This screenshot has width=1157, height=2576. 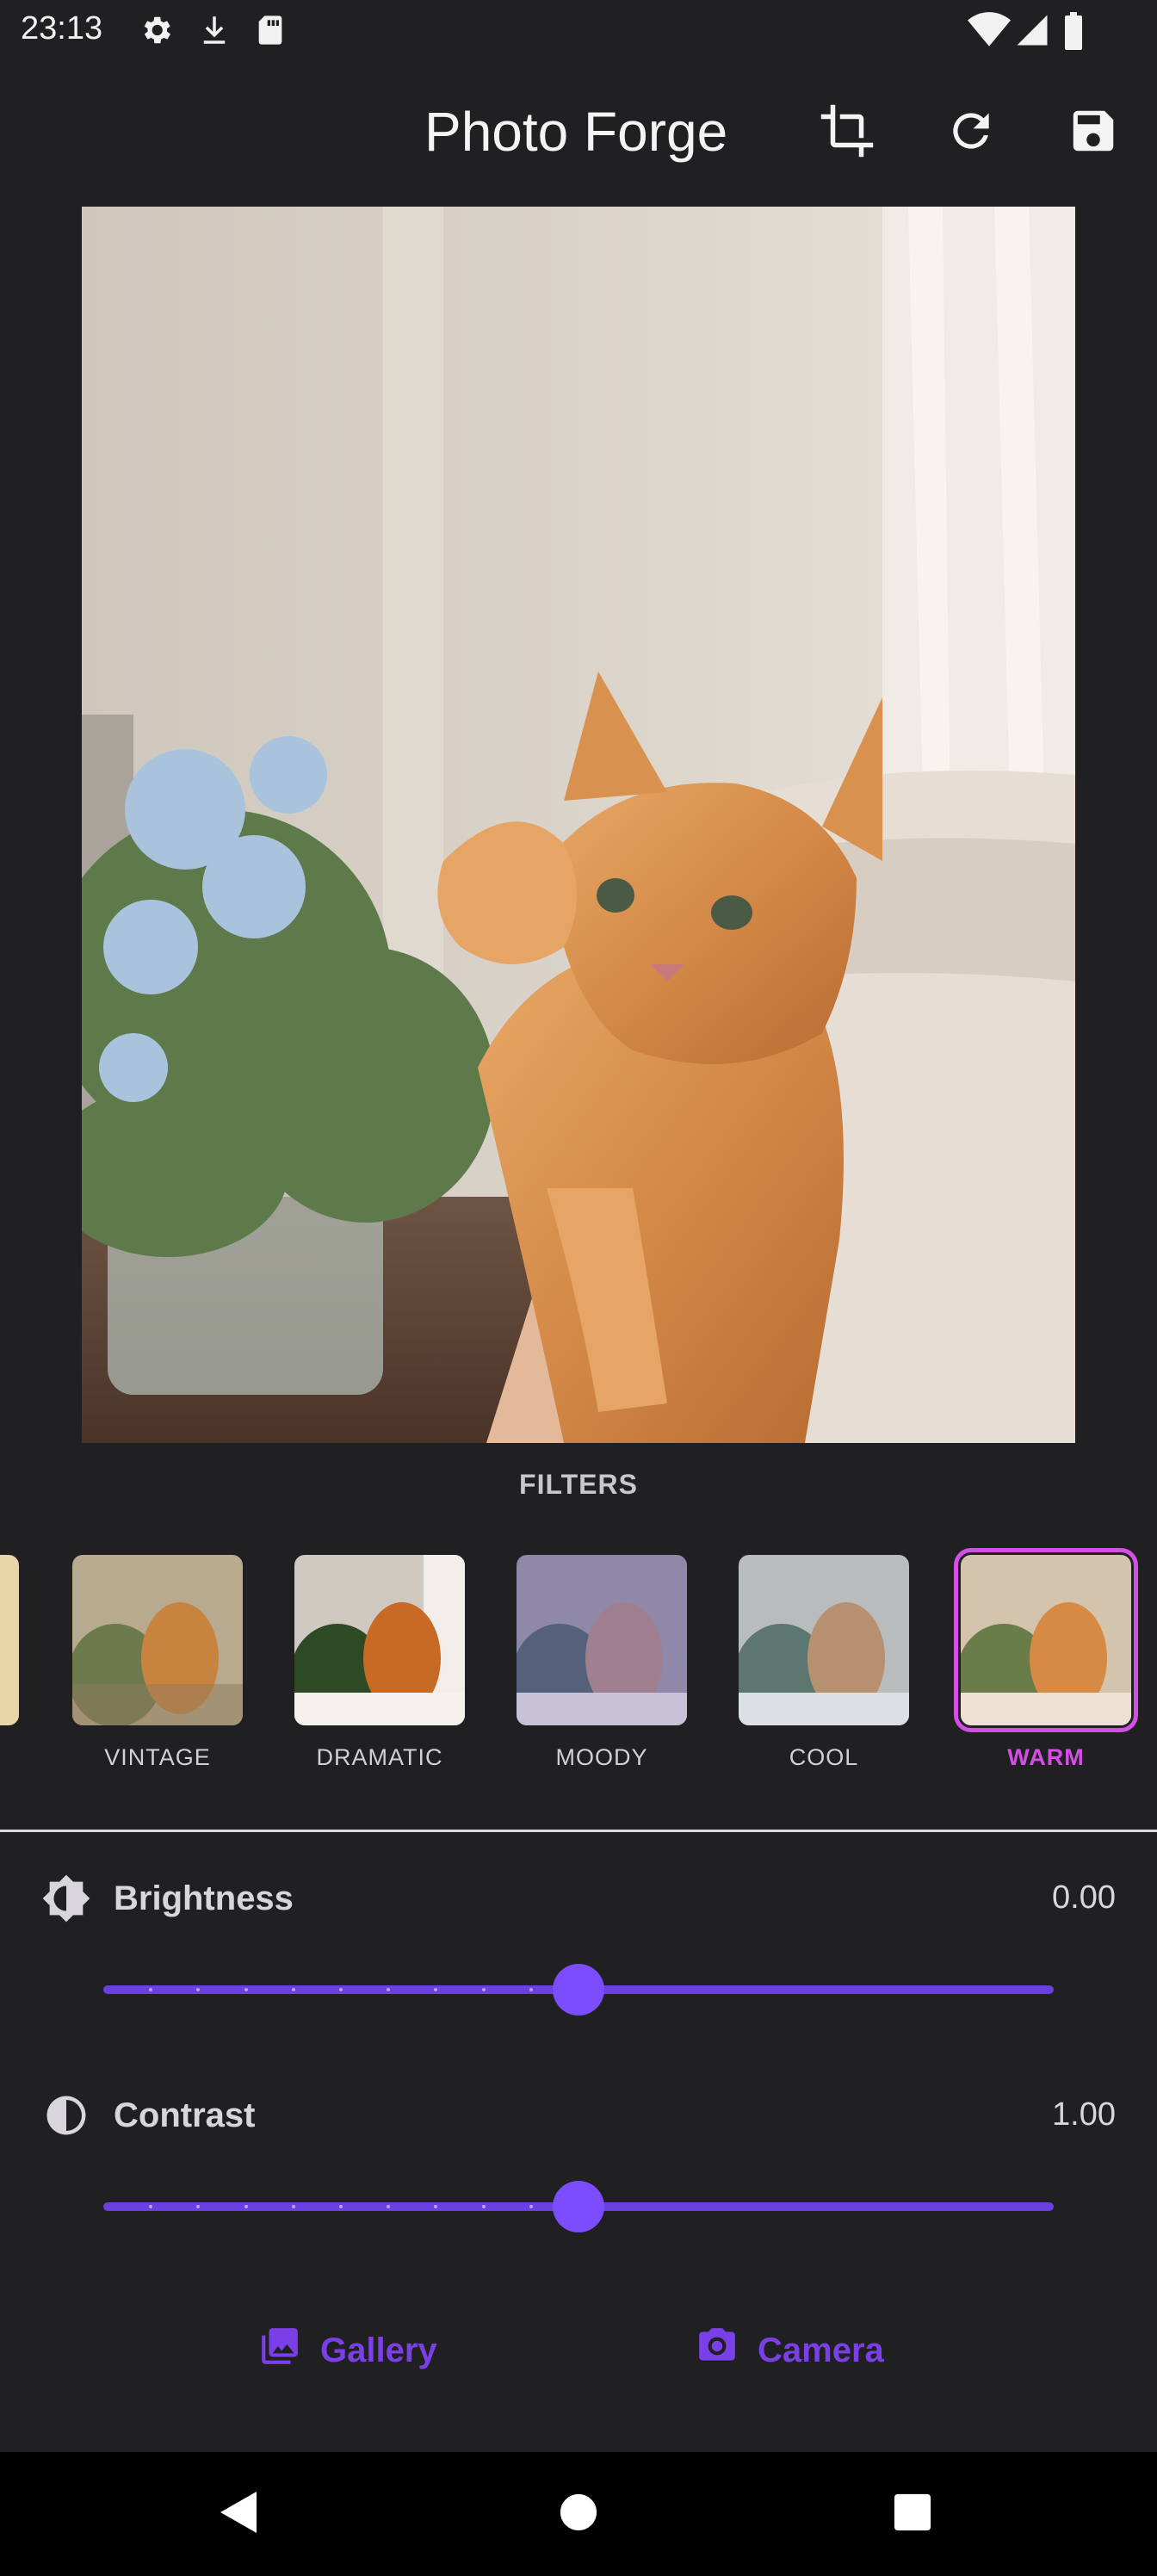 I want to click on save-button, so click(x=1093, y=133).